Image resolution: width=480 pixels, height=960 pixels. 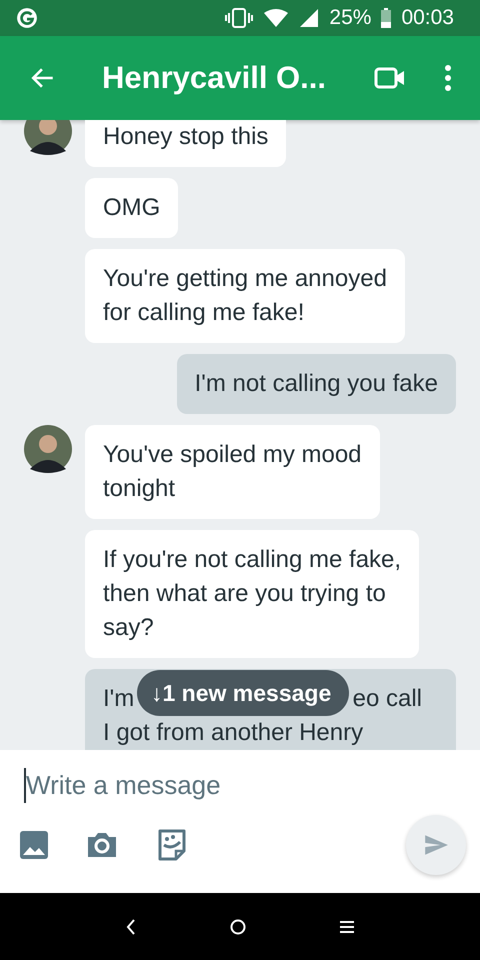 What do you see at coordinates (390, 78) in the screenshot?
I see `video-camera-icon` at bounding box center [390, 78].